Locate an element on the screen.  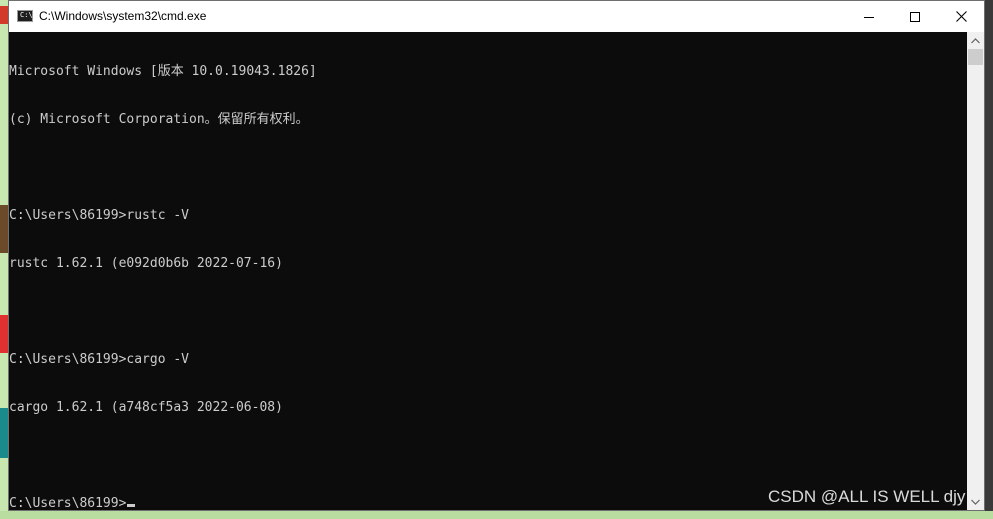
desktop-background-left is located at coordinates (4, 259).